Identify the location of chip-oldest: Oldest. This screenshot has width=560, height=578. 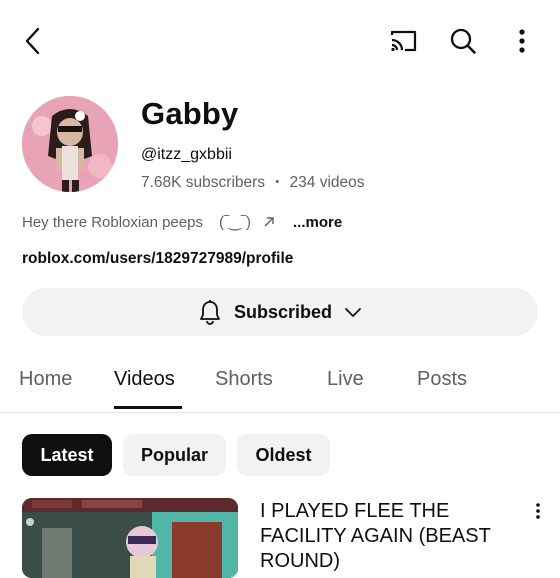
(283, 455).